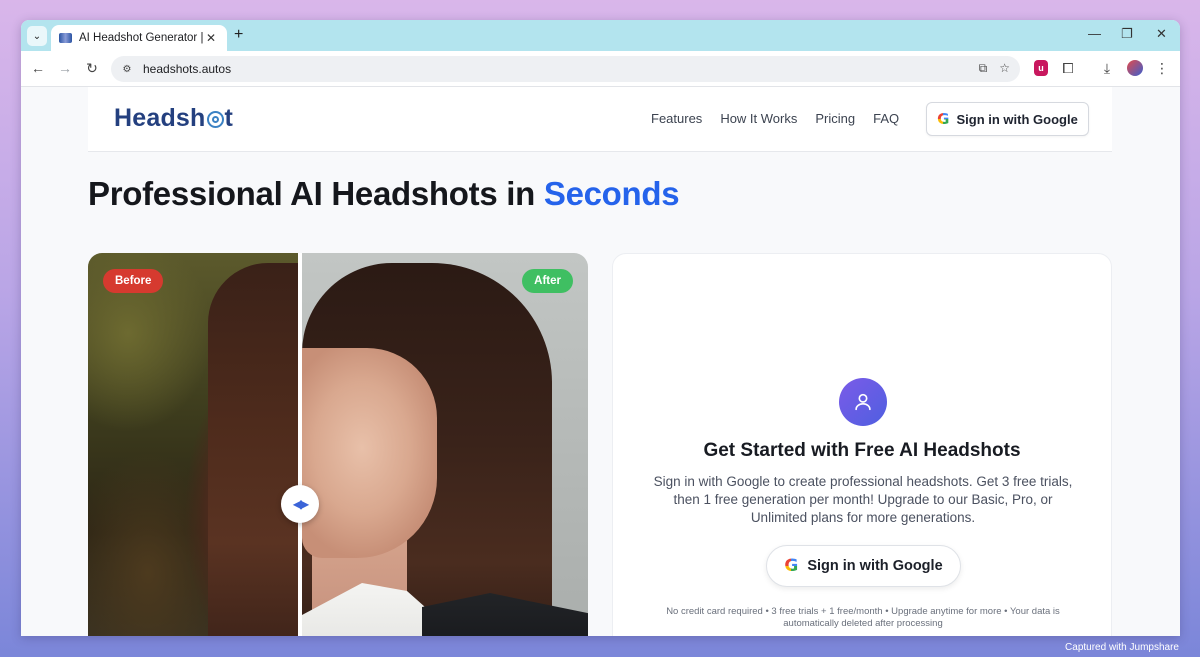 The height and width of the screenshot is (657, 1200). I want to click on hero-title-main: Professional AI Headshots in, so click(316, 193).